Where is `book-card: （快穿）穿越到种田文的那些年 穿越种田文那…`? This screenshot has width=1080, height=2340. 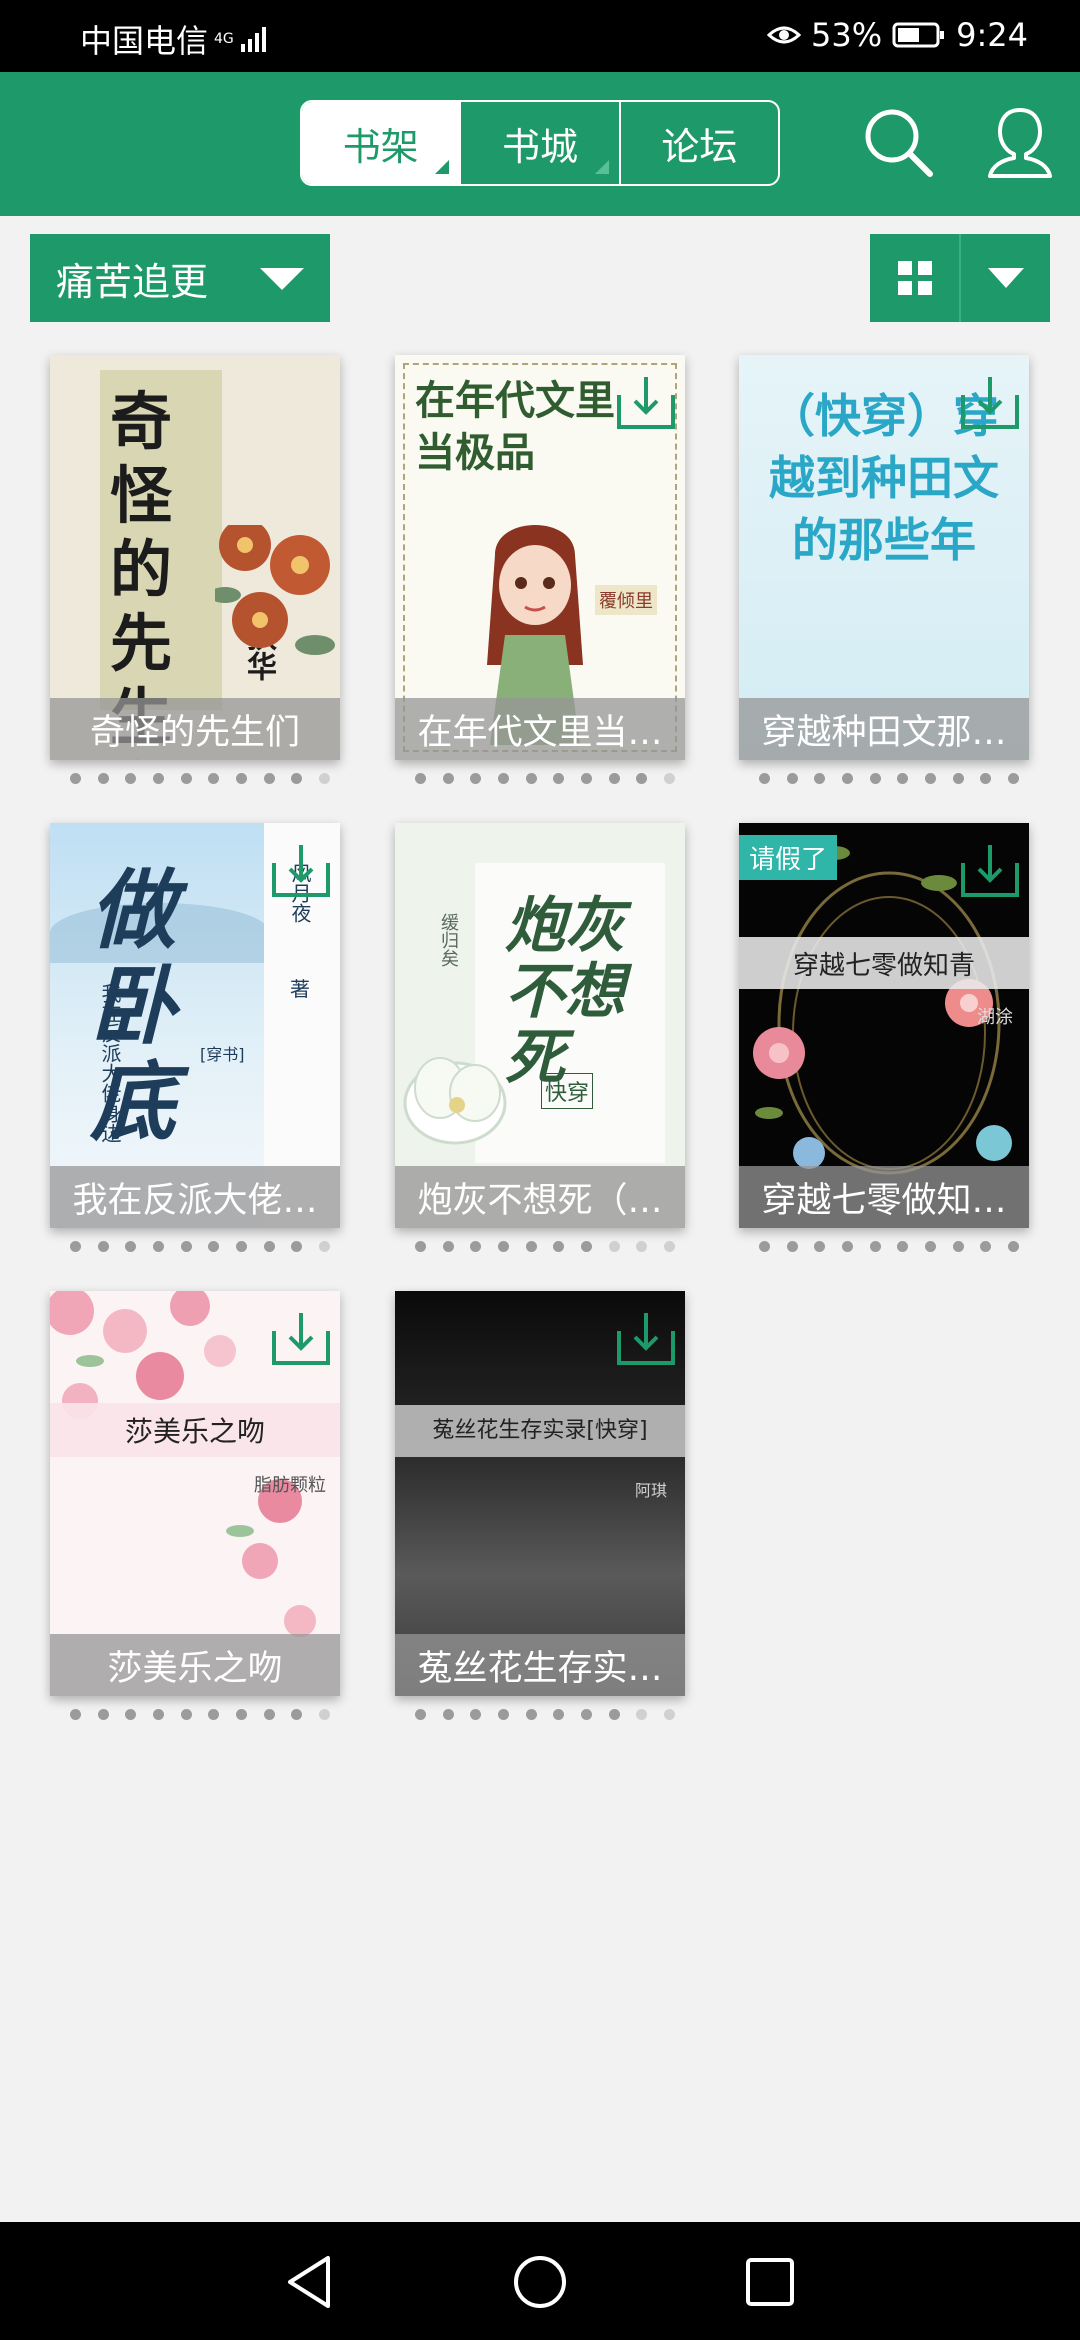
book-card: （快穿）穿越到种田文的那些年 穿越种田文那… is located at coordinates (884, 557).